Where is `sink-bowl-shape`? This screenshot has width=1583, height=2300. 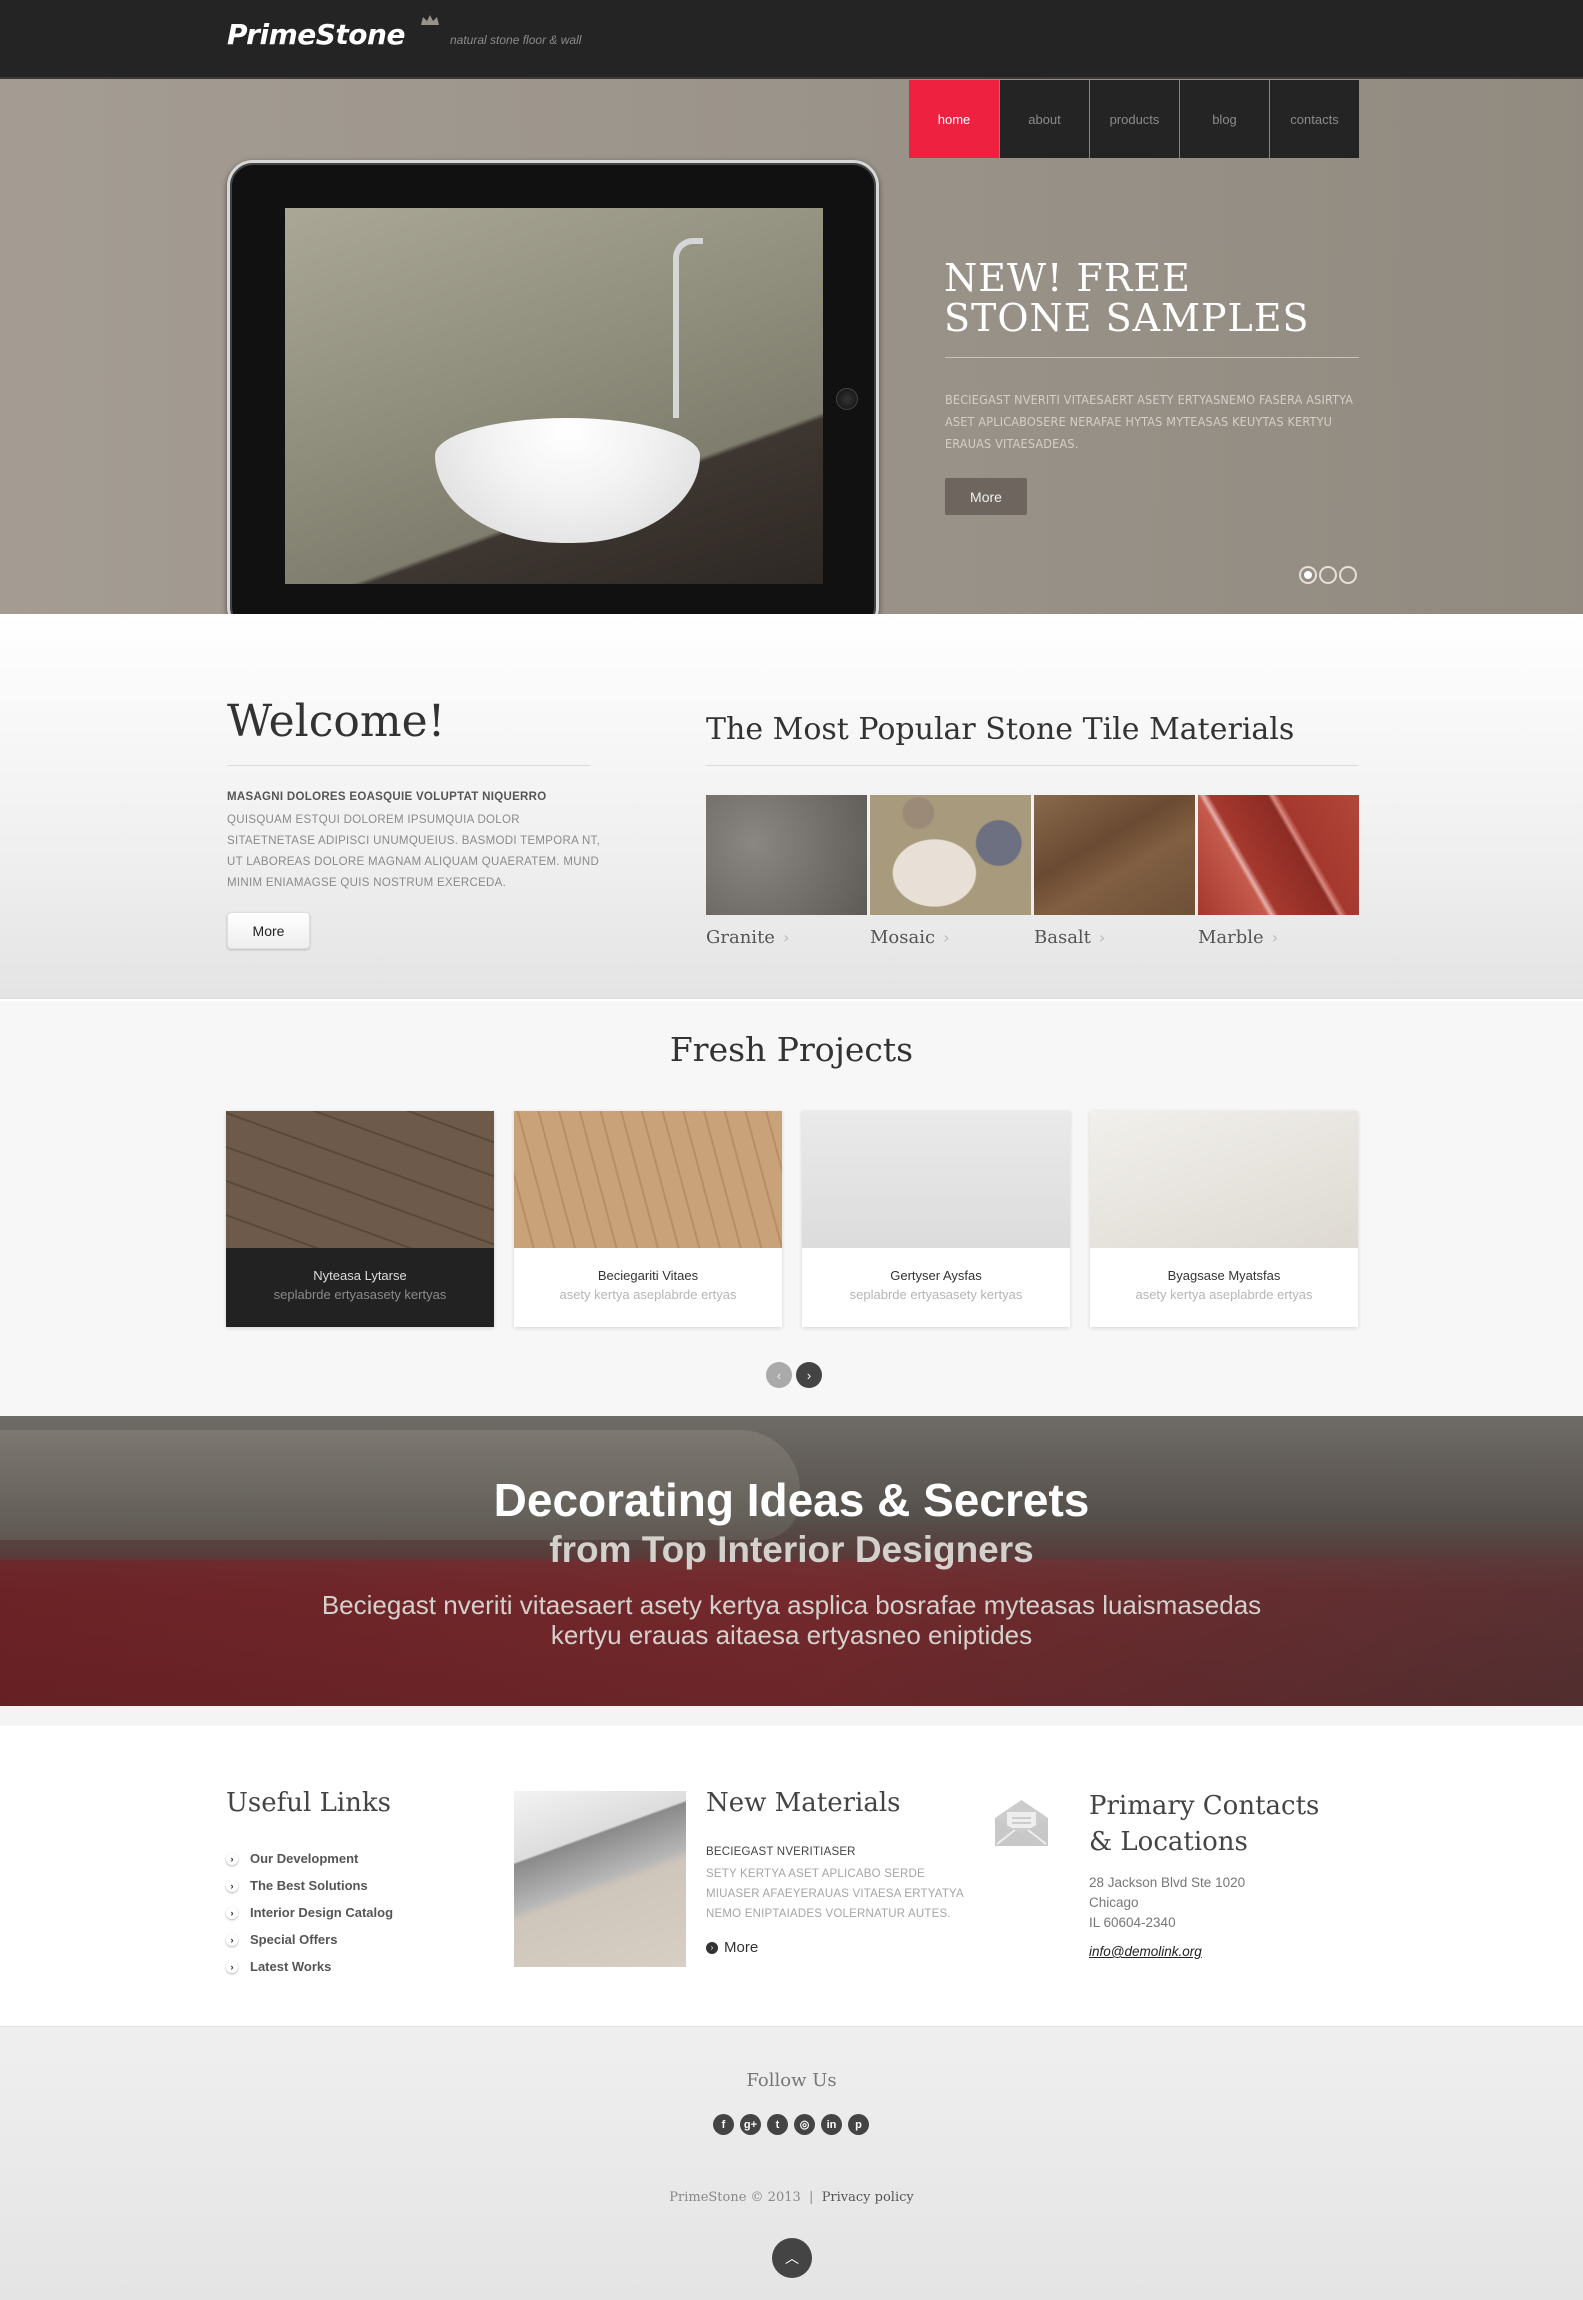
sink-bowl-shape is located at coordinates (567, 480).